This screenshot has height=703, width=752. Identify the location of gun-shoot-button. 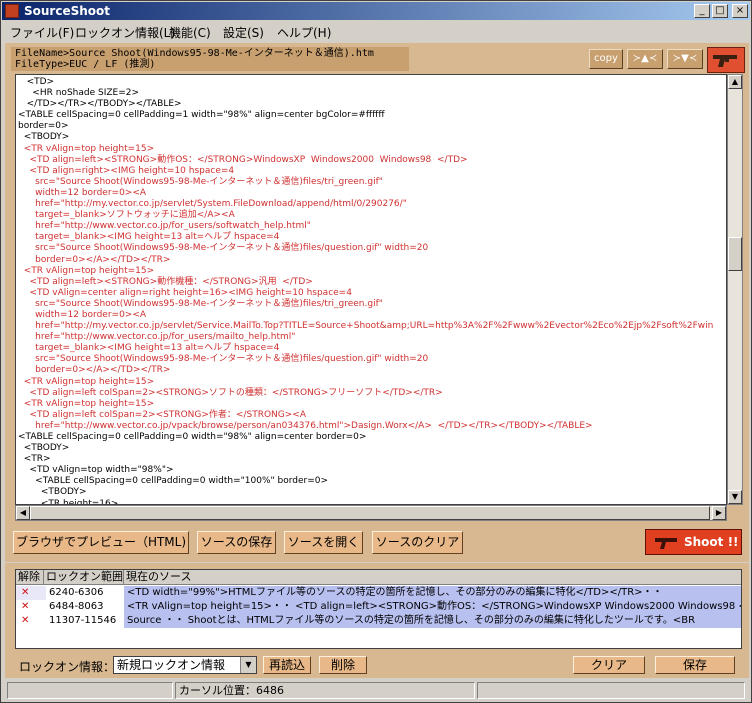
(726, 60).